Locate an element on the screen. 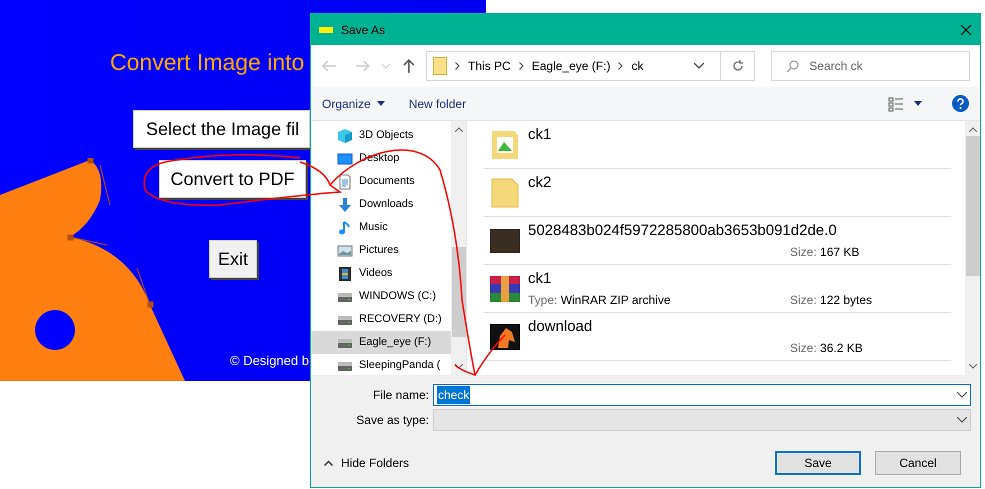  view-options-icon is located at coordinates (896, 104).